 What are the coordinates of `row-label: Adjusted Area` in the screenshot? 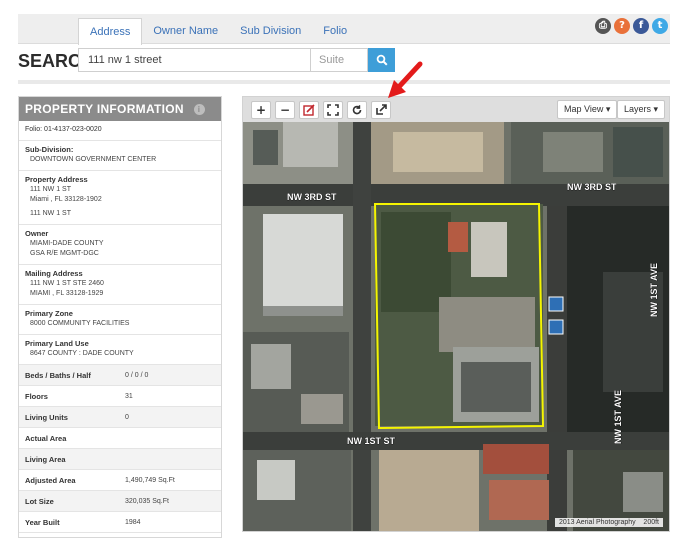 It's located at (50, 480).